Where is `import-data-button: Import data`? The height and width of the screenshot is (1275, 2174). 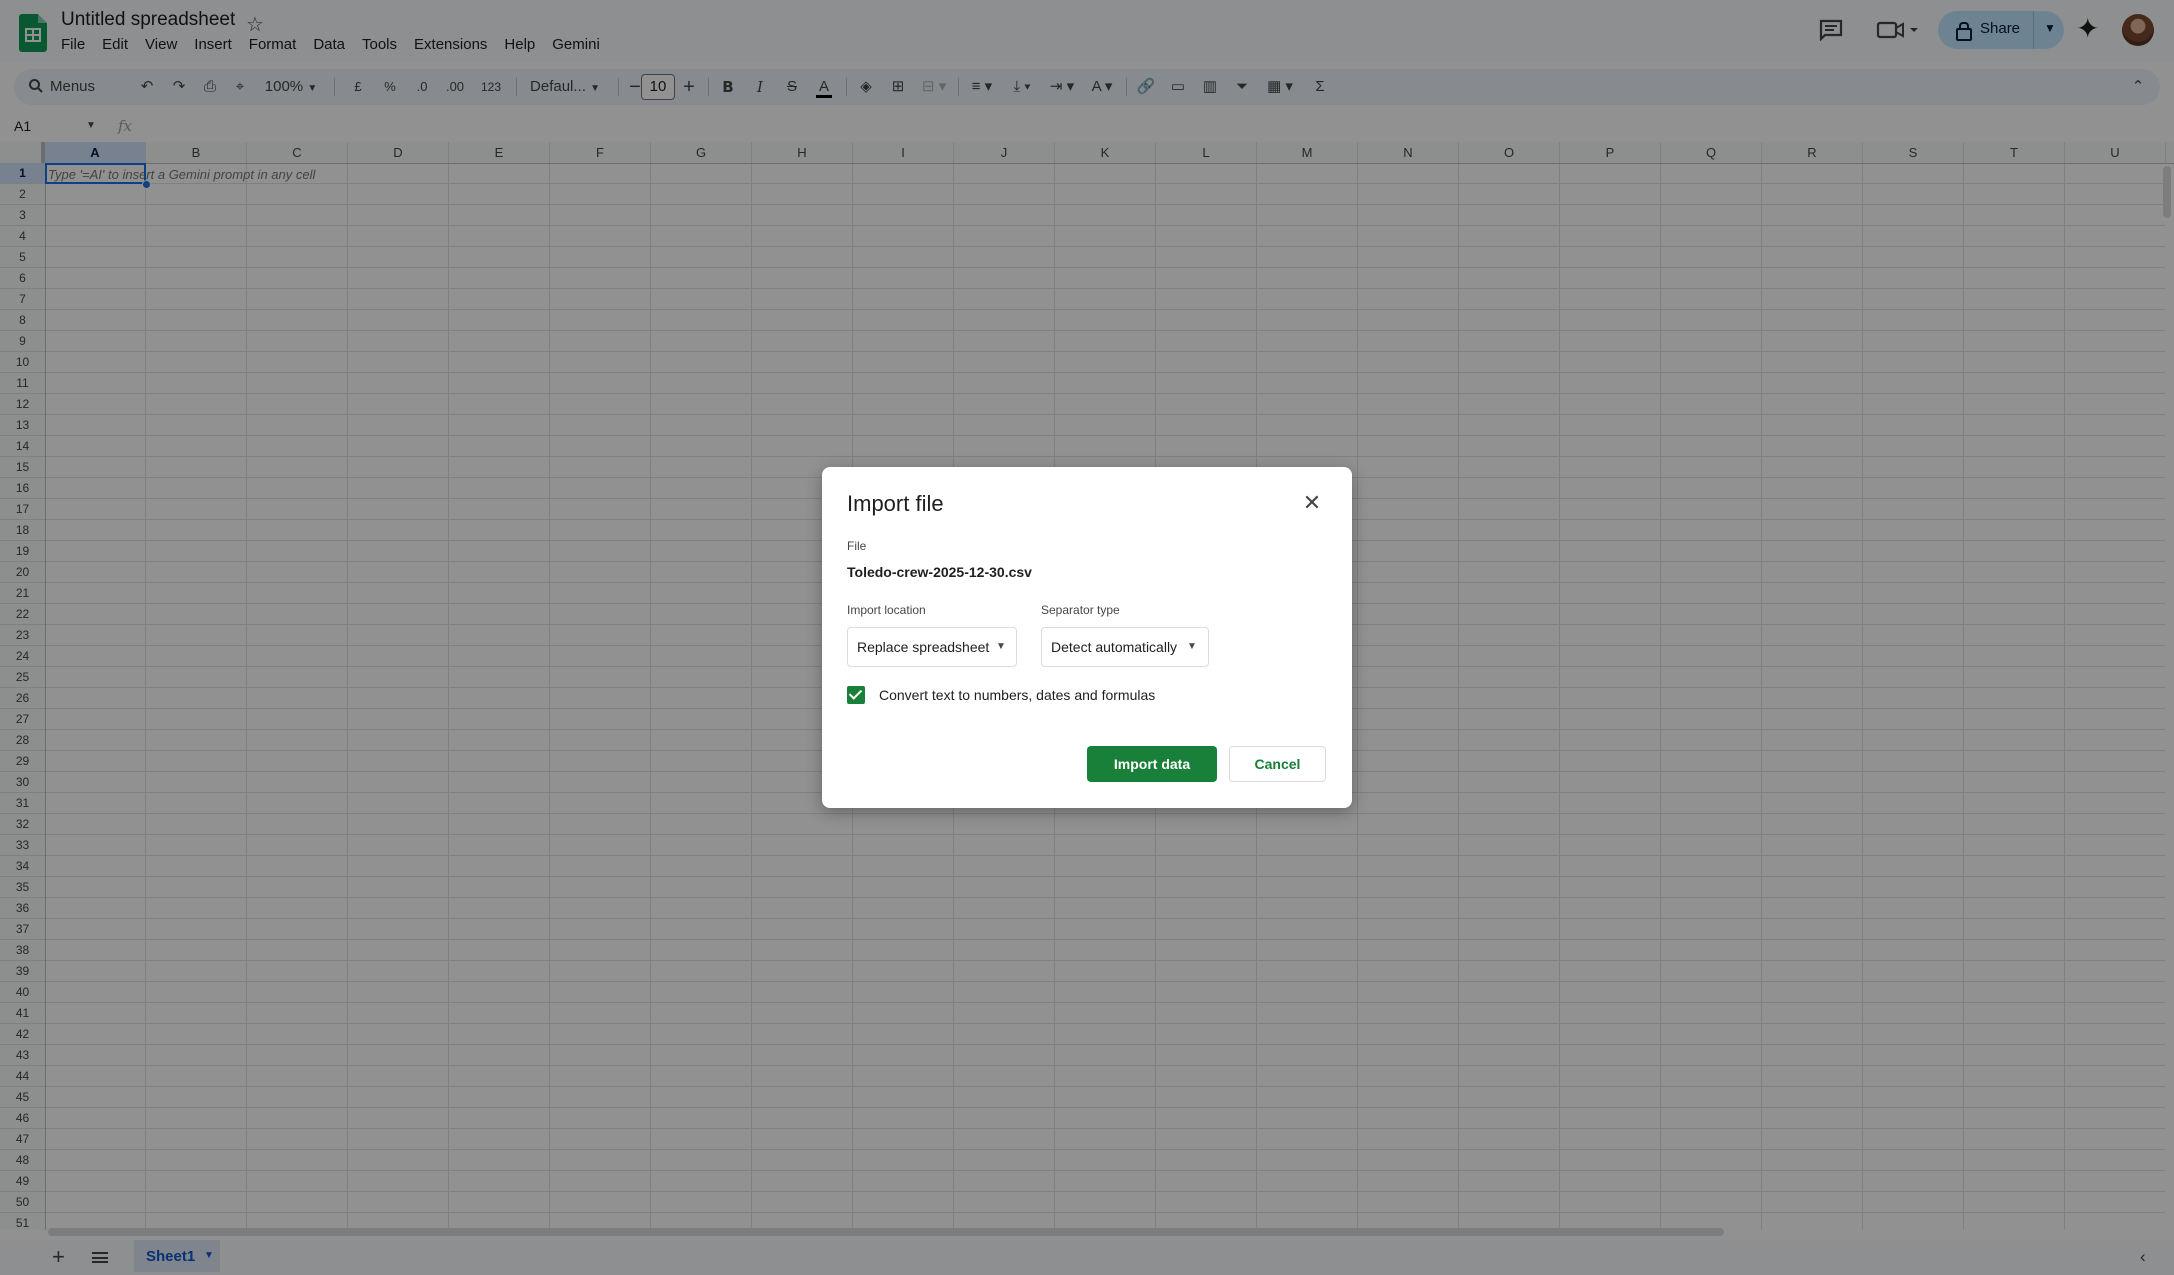 import-data-button: Import data is located at coordinates (1152, 764).